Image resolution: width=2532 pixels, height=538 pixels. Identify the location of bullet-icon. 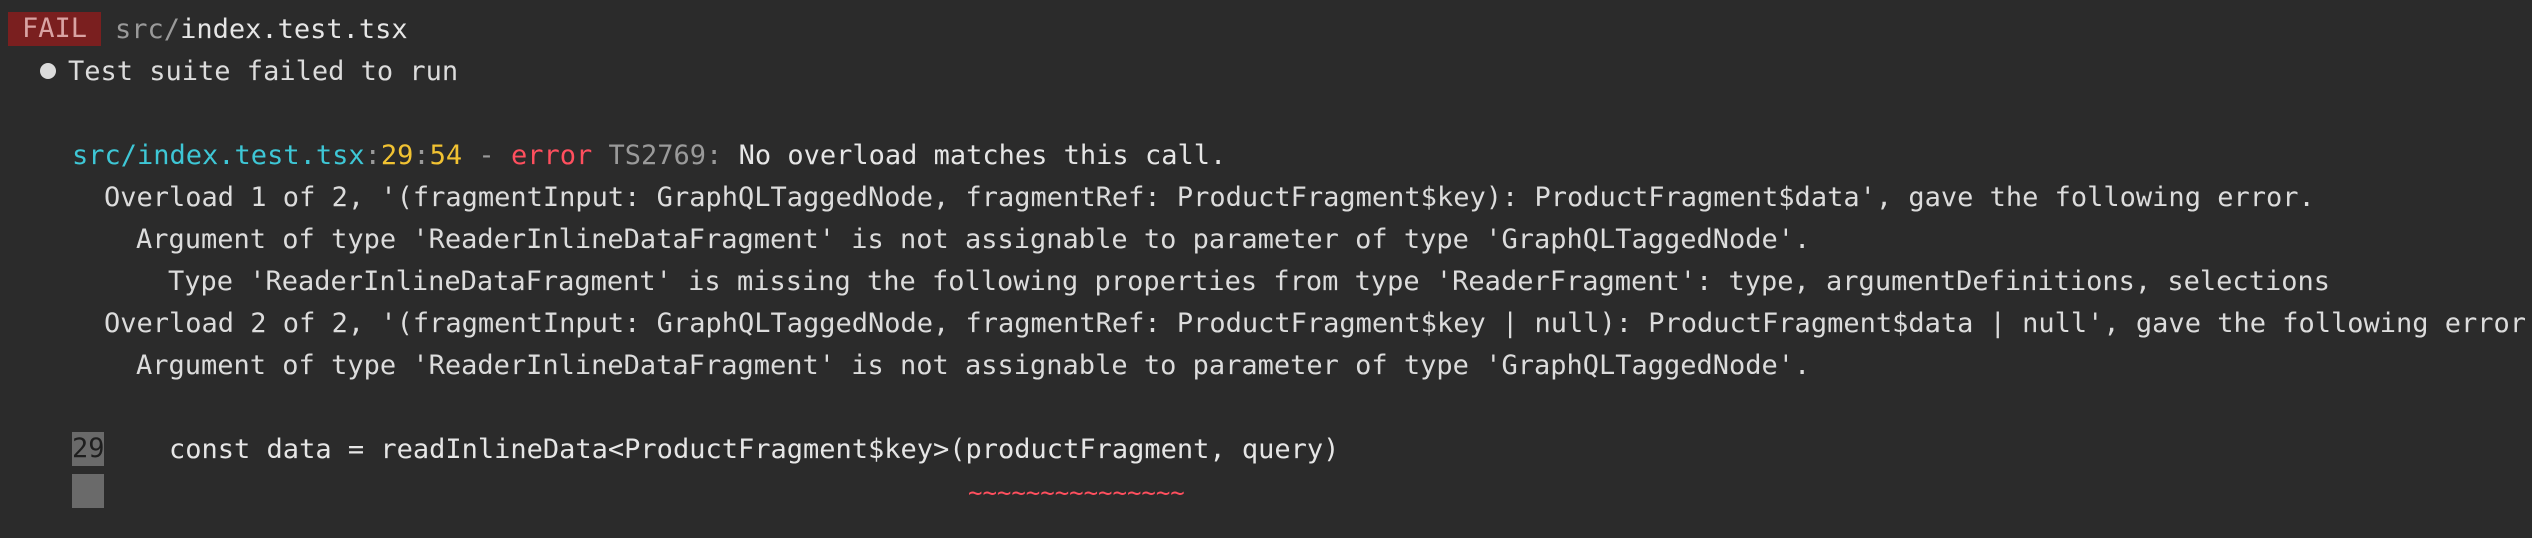
(48, 70).